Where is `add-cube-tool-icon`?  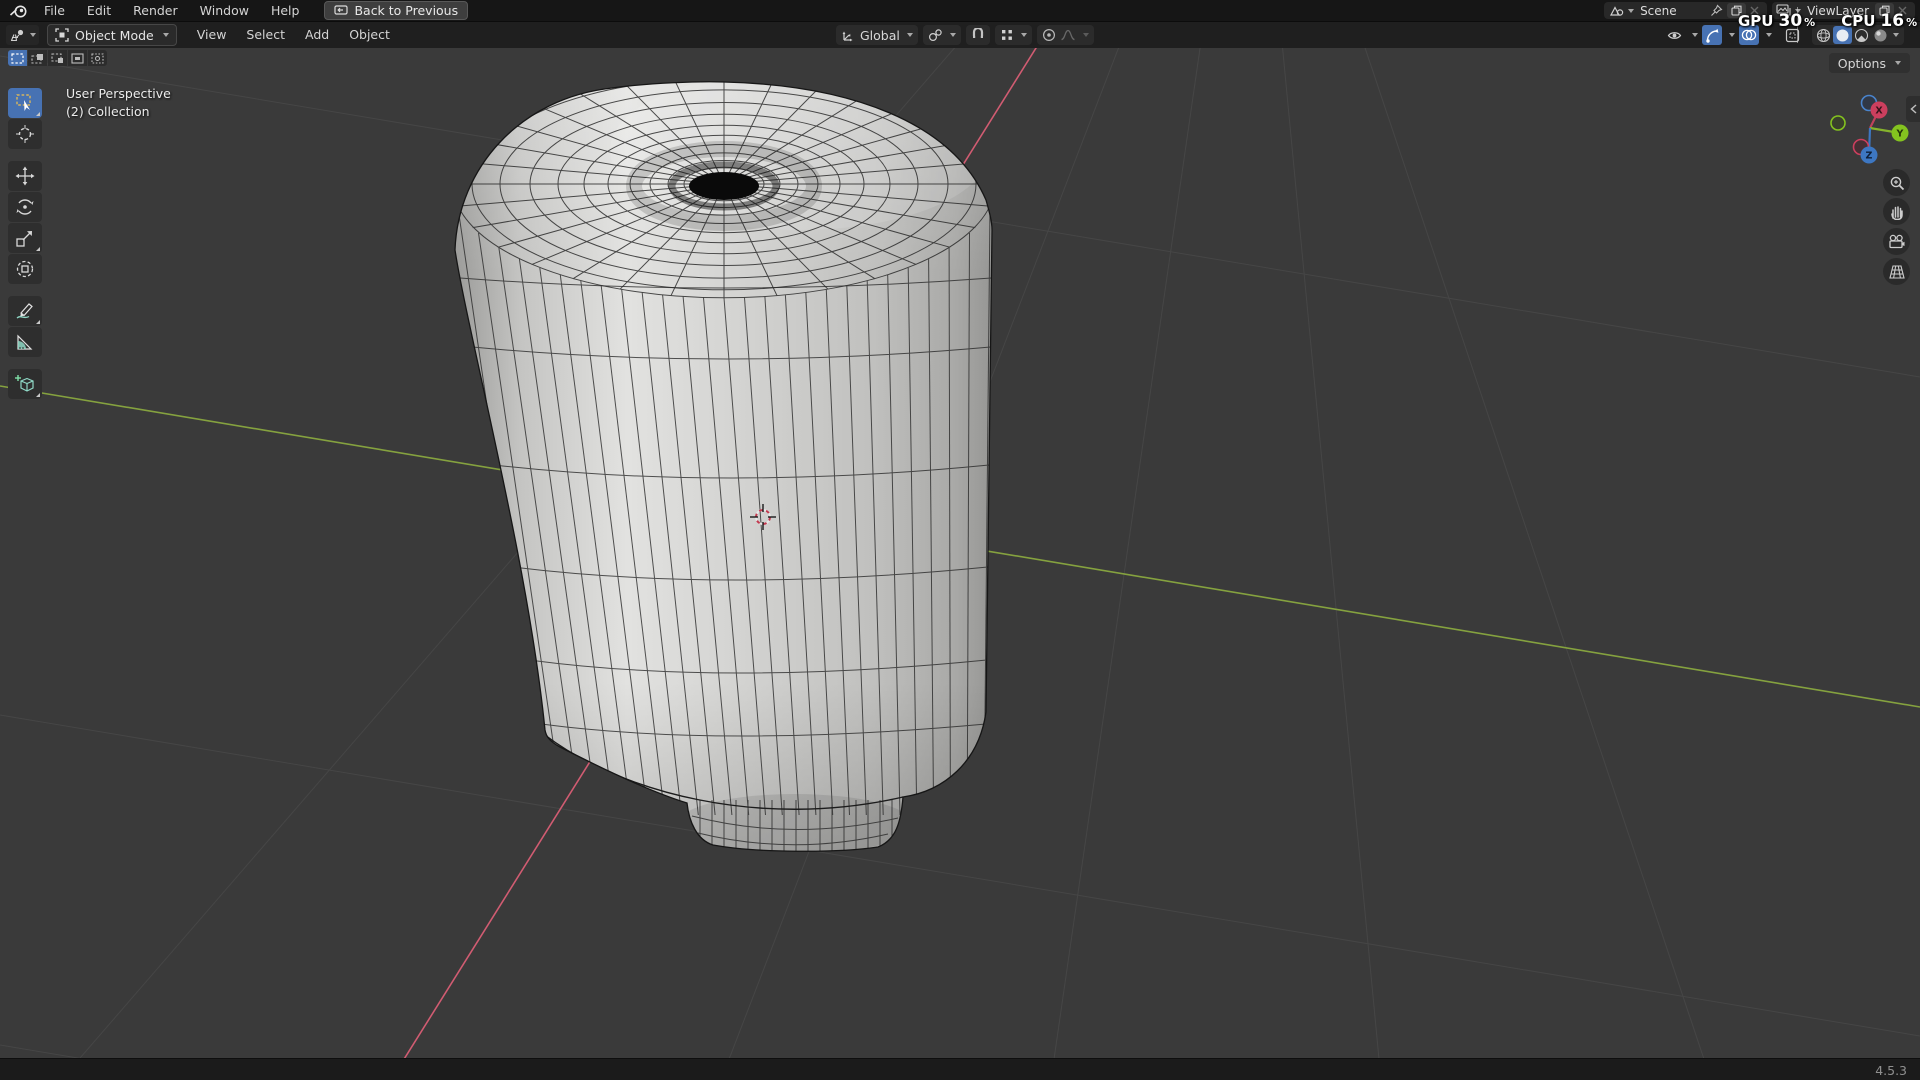 add-cube-tool-icon is located at coordinates (24, 383).